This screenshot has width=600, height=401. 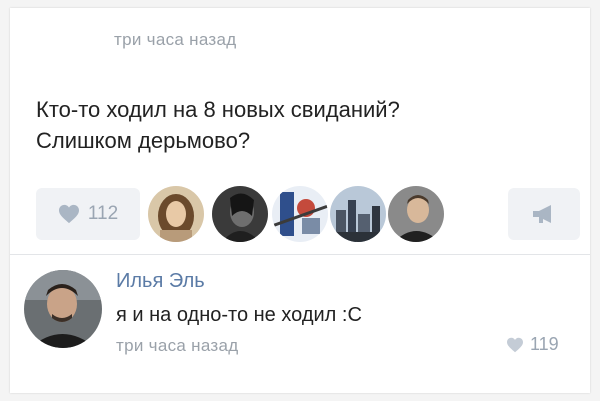 I want to click on post-text-line: Кто-то ходил на 8 новых свиданий?, so click(x=218, y=109).